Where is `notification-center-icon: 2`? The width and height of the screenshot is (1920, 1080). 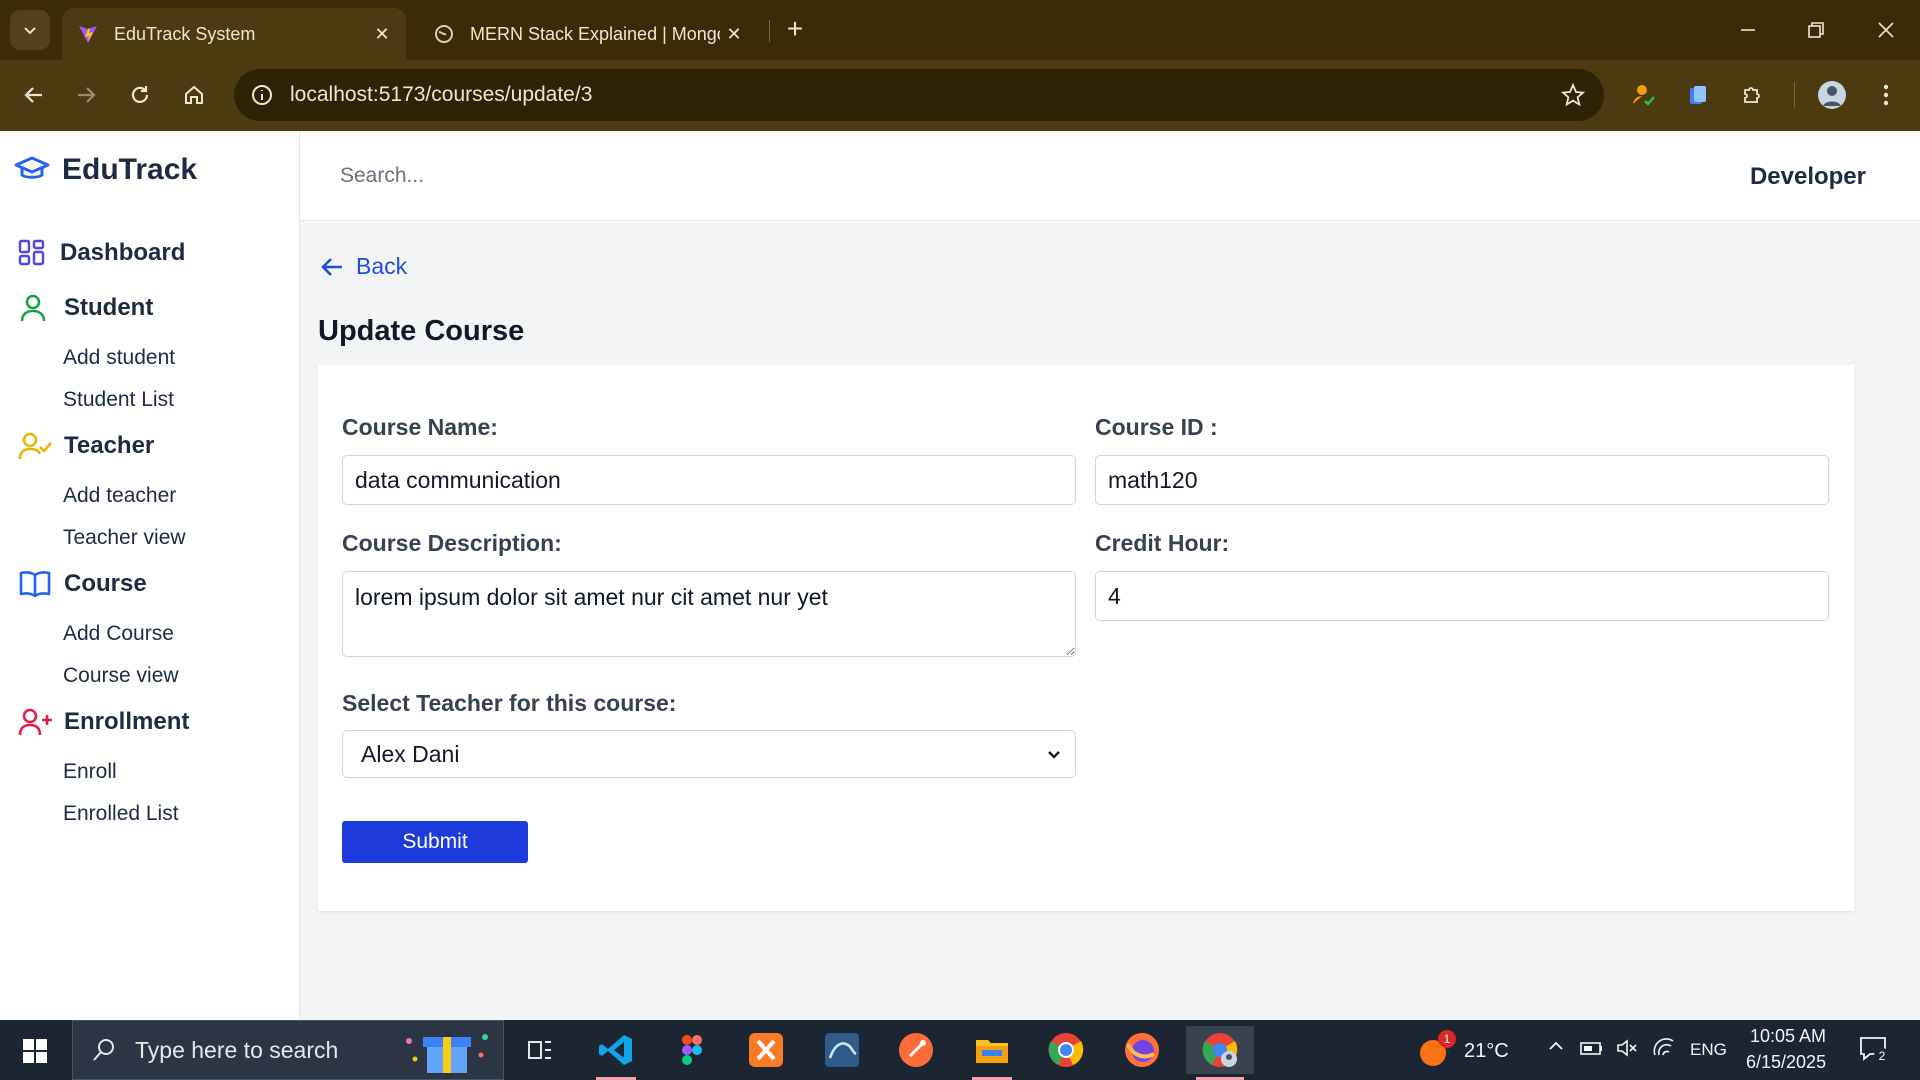
notification-center-icon: 2 is located at coordinates (1874, 1052).